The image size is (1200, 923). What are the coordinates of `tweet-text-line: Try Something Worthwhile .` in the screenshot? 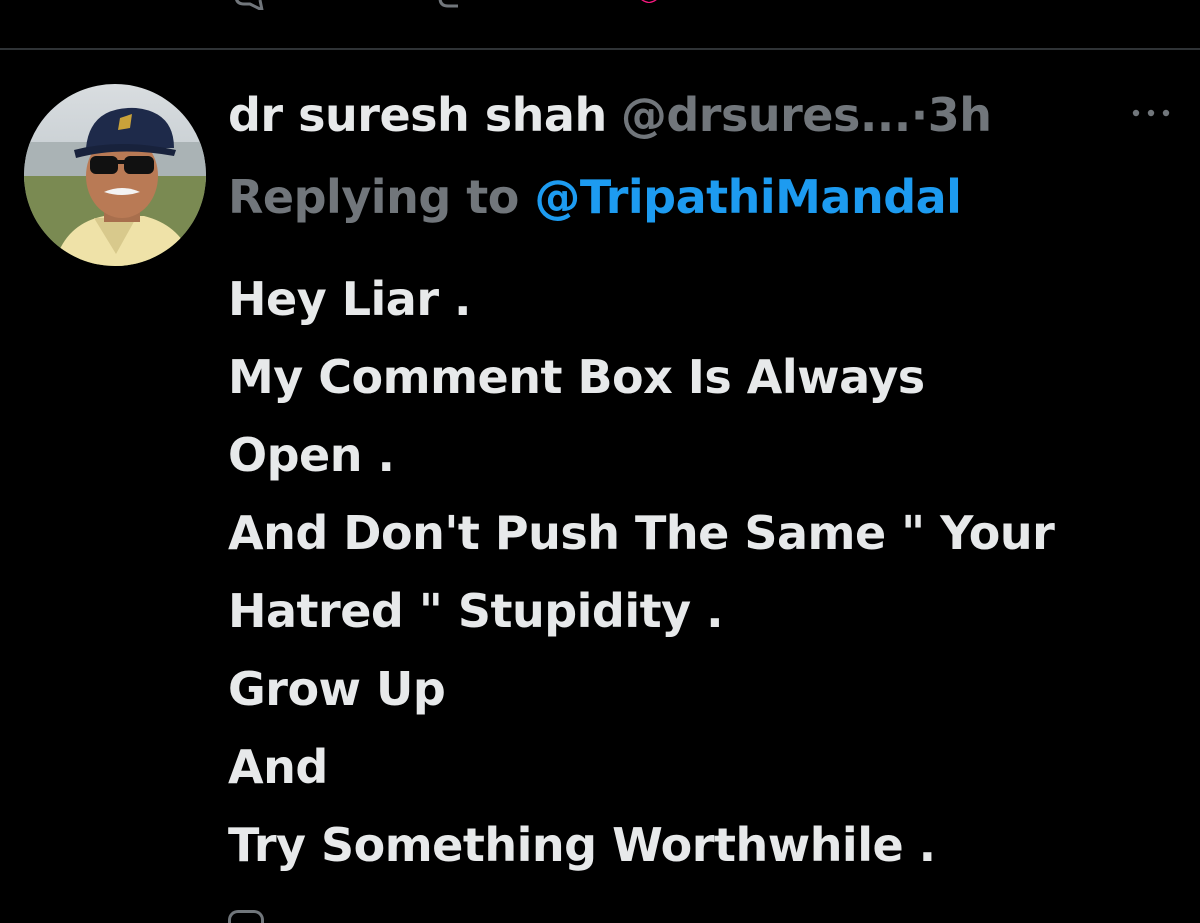 It's located at (582, 845).